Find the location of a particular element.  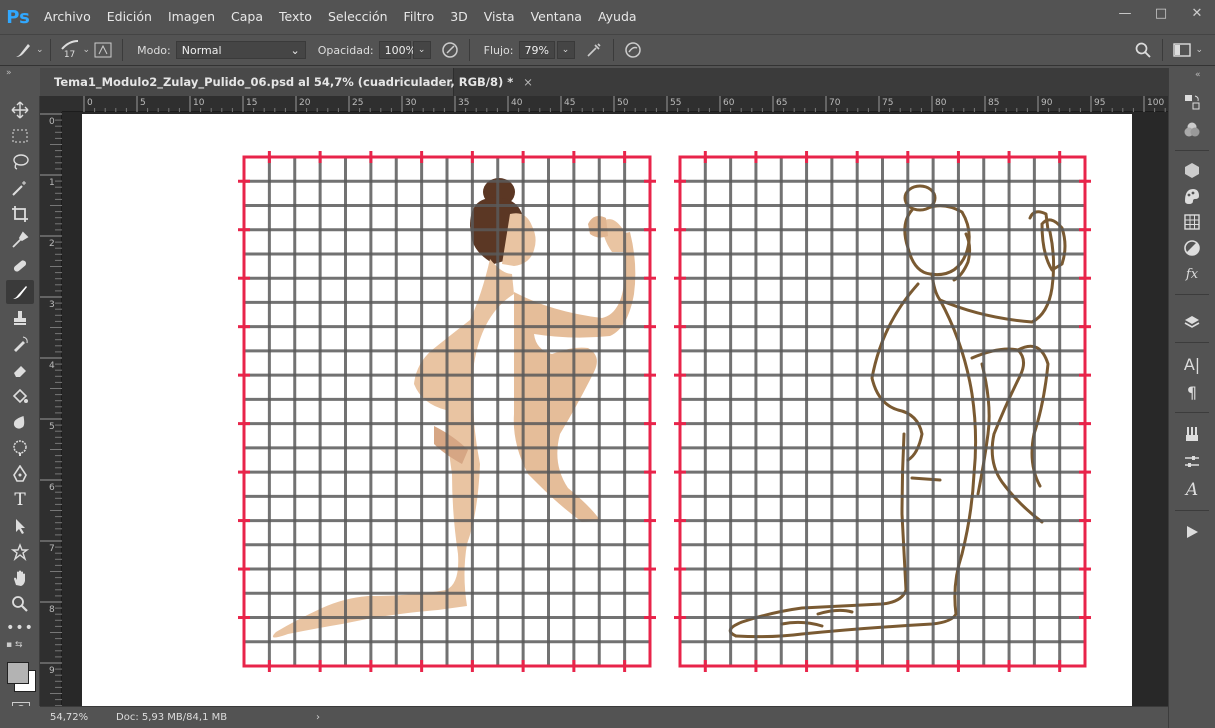

foreground-color-swatch is located at coordinates (18, 673).